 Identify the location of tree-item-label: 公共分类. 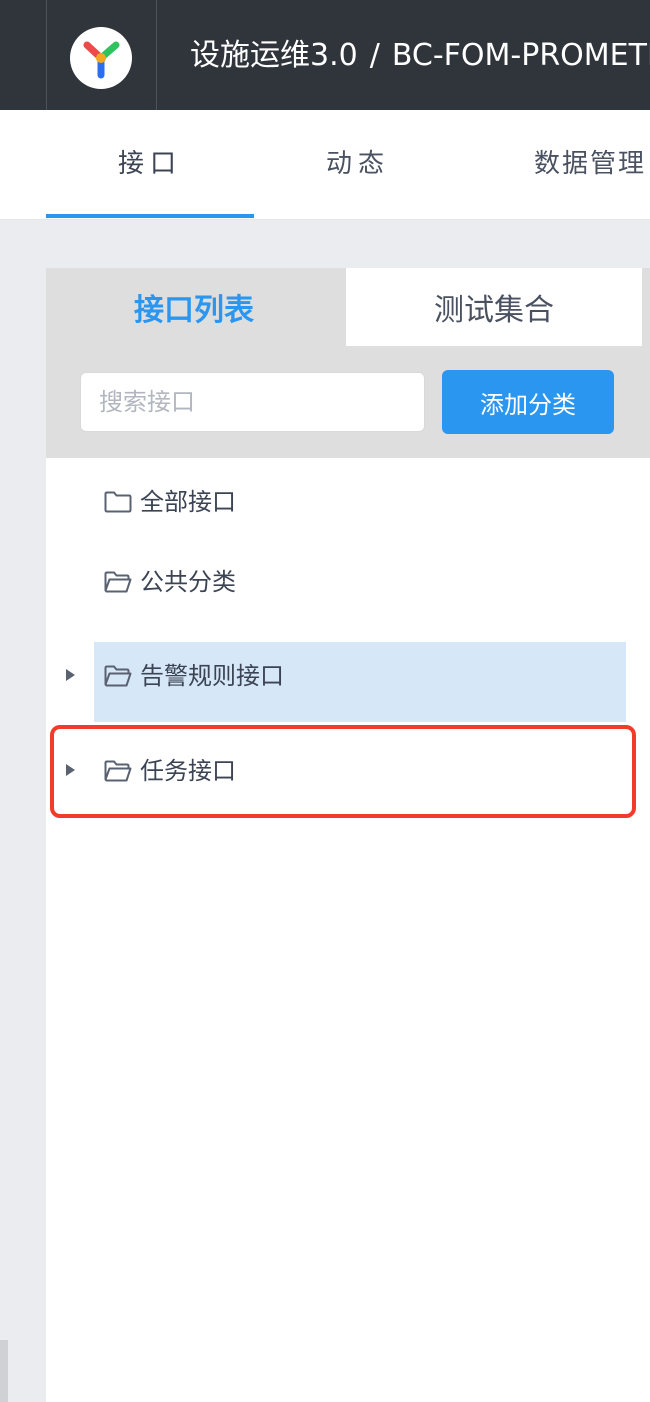
(188, 582).